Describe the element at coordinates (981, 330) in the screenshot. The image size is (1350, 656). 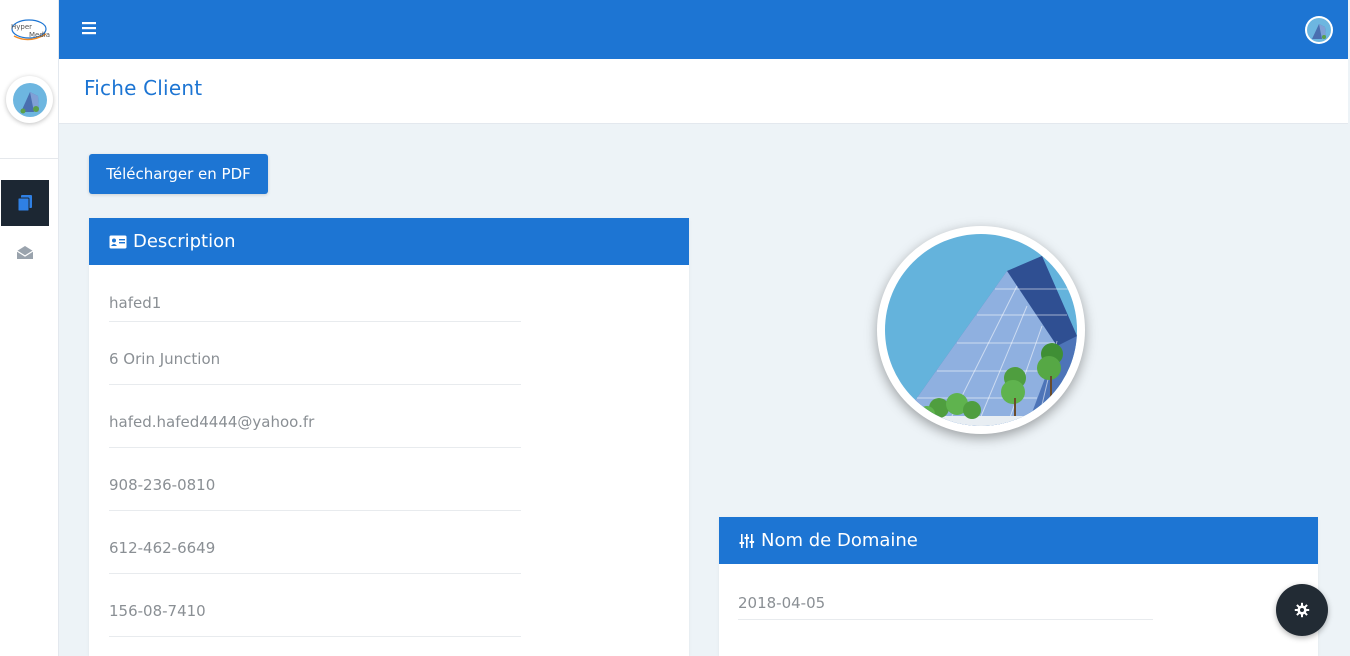
I see `client-photo` at that location.